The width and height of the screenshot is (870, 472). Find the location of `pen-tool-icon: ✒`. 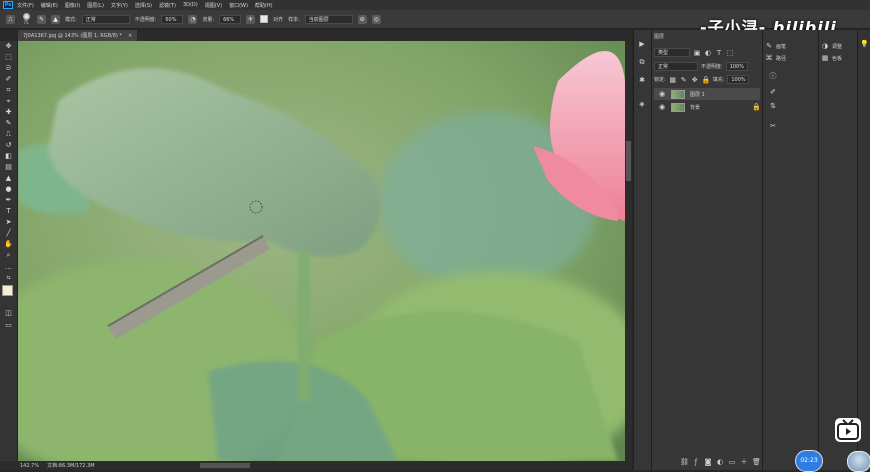

pen-tool-icon: ✒ is located at coordinates (8, 200).